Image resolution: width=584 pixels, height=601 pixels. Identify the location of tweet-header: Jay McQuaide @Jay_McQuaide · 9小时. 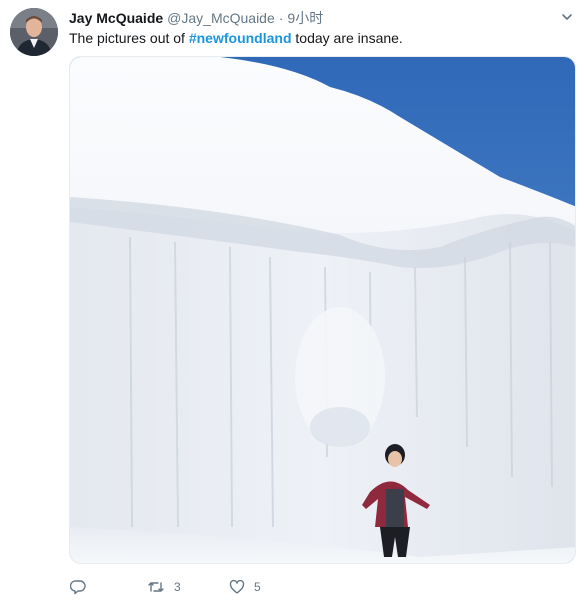
(196, 17).